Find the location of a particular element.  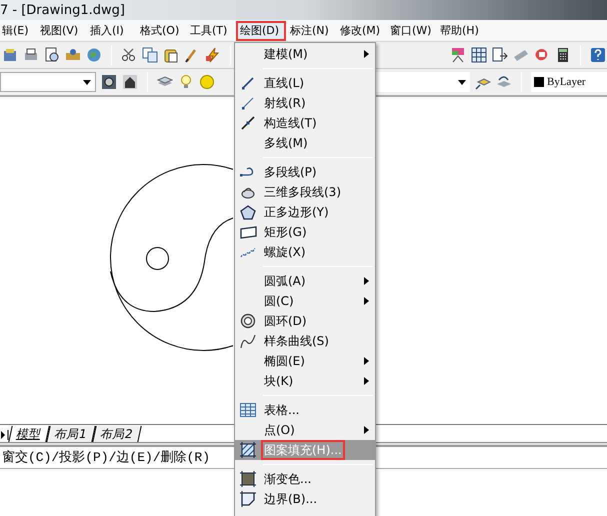

menu-entry-label: 直线(L) is located at coordinates (284, 83).